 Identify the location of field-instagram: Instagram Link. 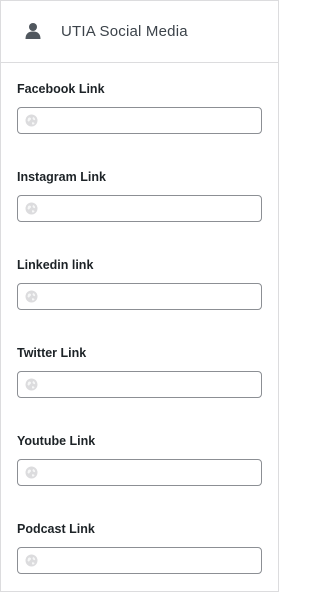
(139, 212).